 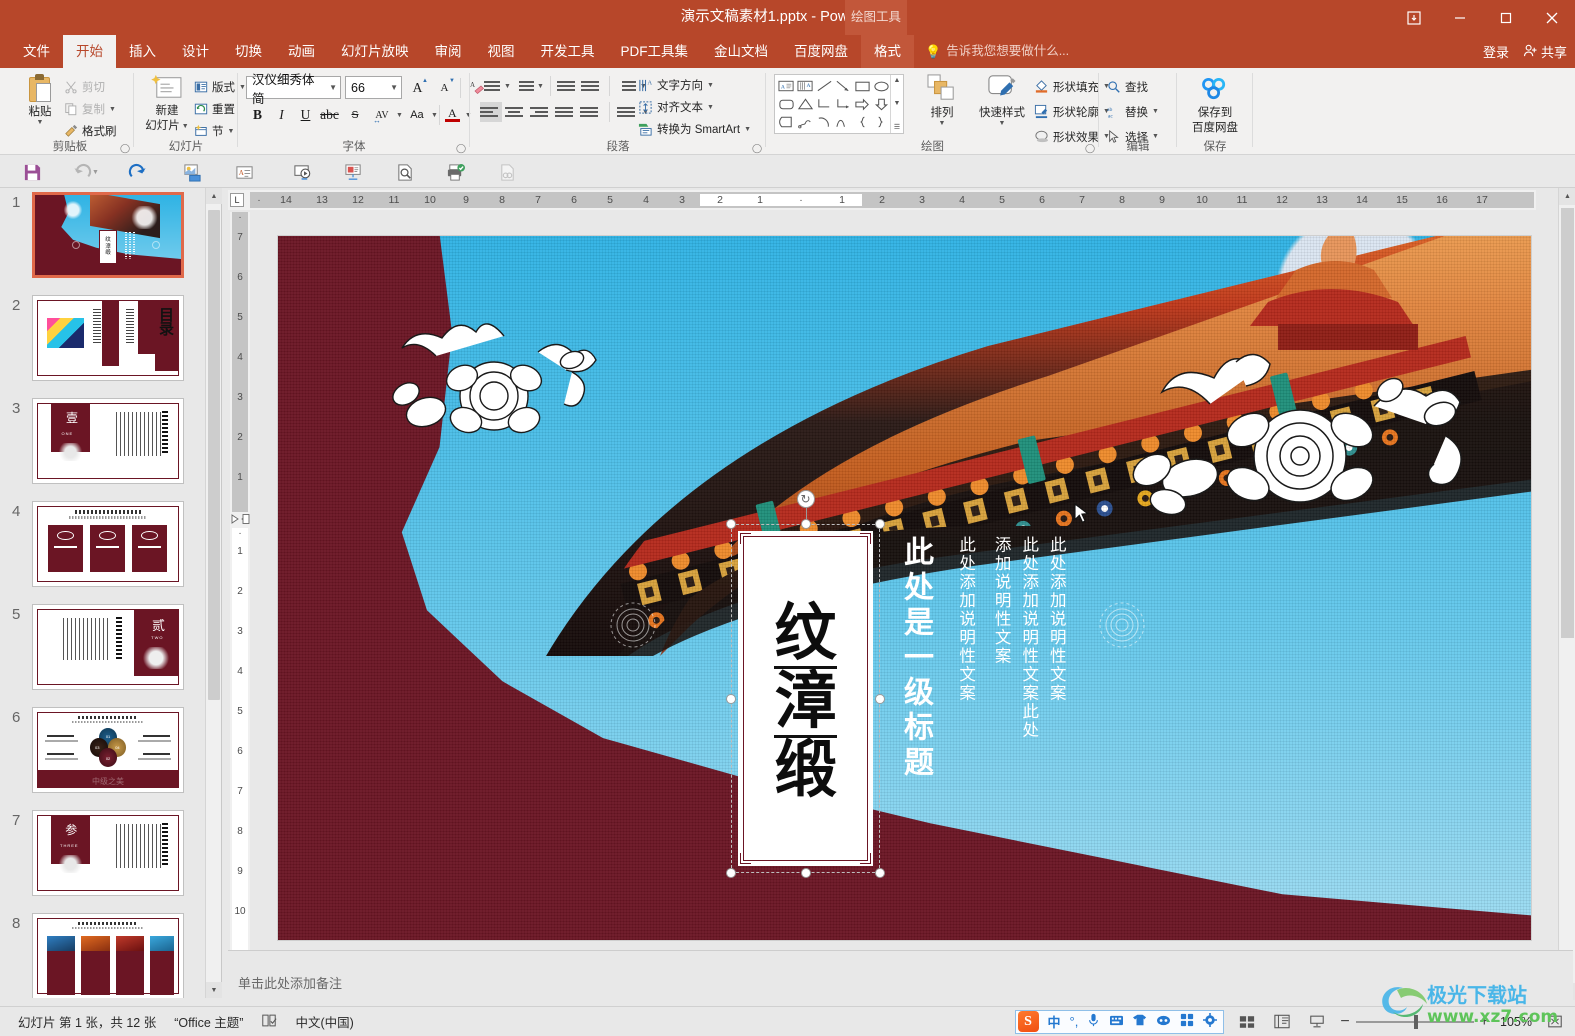 I want to click on slide-thumbnail: 贰 TWO, so click(x=108, y=647).